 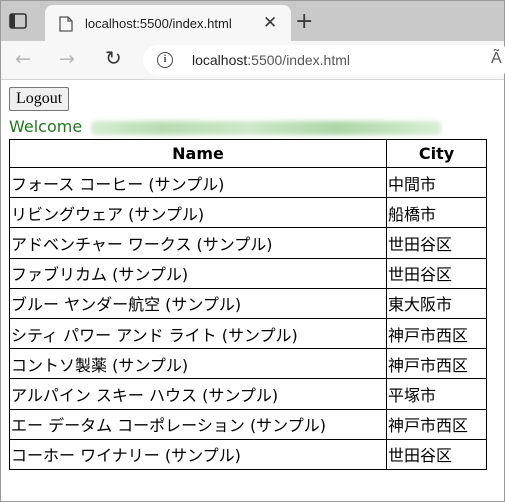 What do you see at coordinates (158, 23) in the screenshot?
I see `tab-title: localhost:5500/index.html` at bounding box center [158, 23].